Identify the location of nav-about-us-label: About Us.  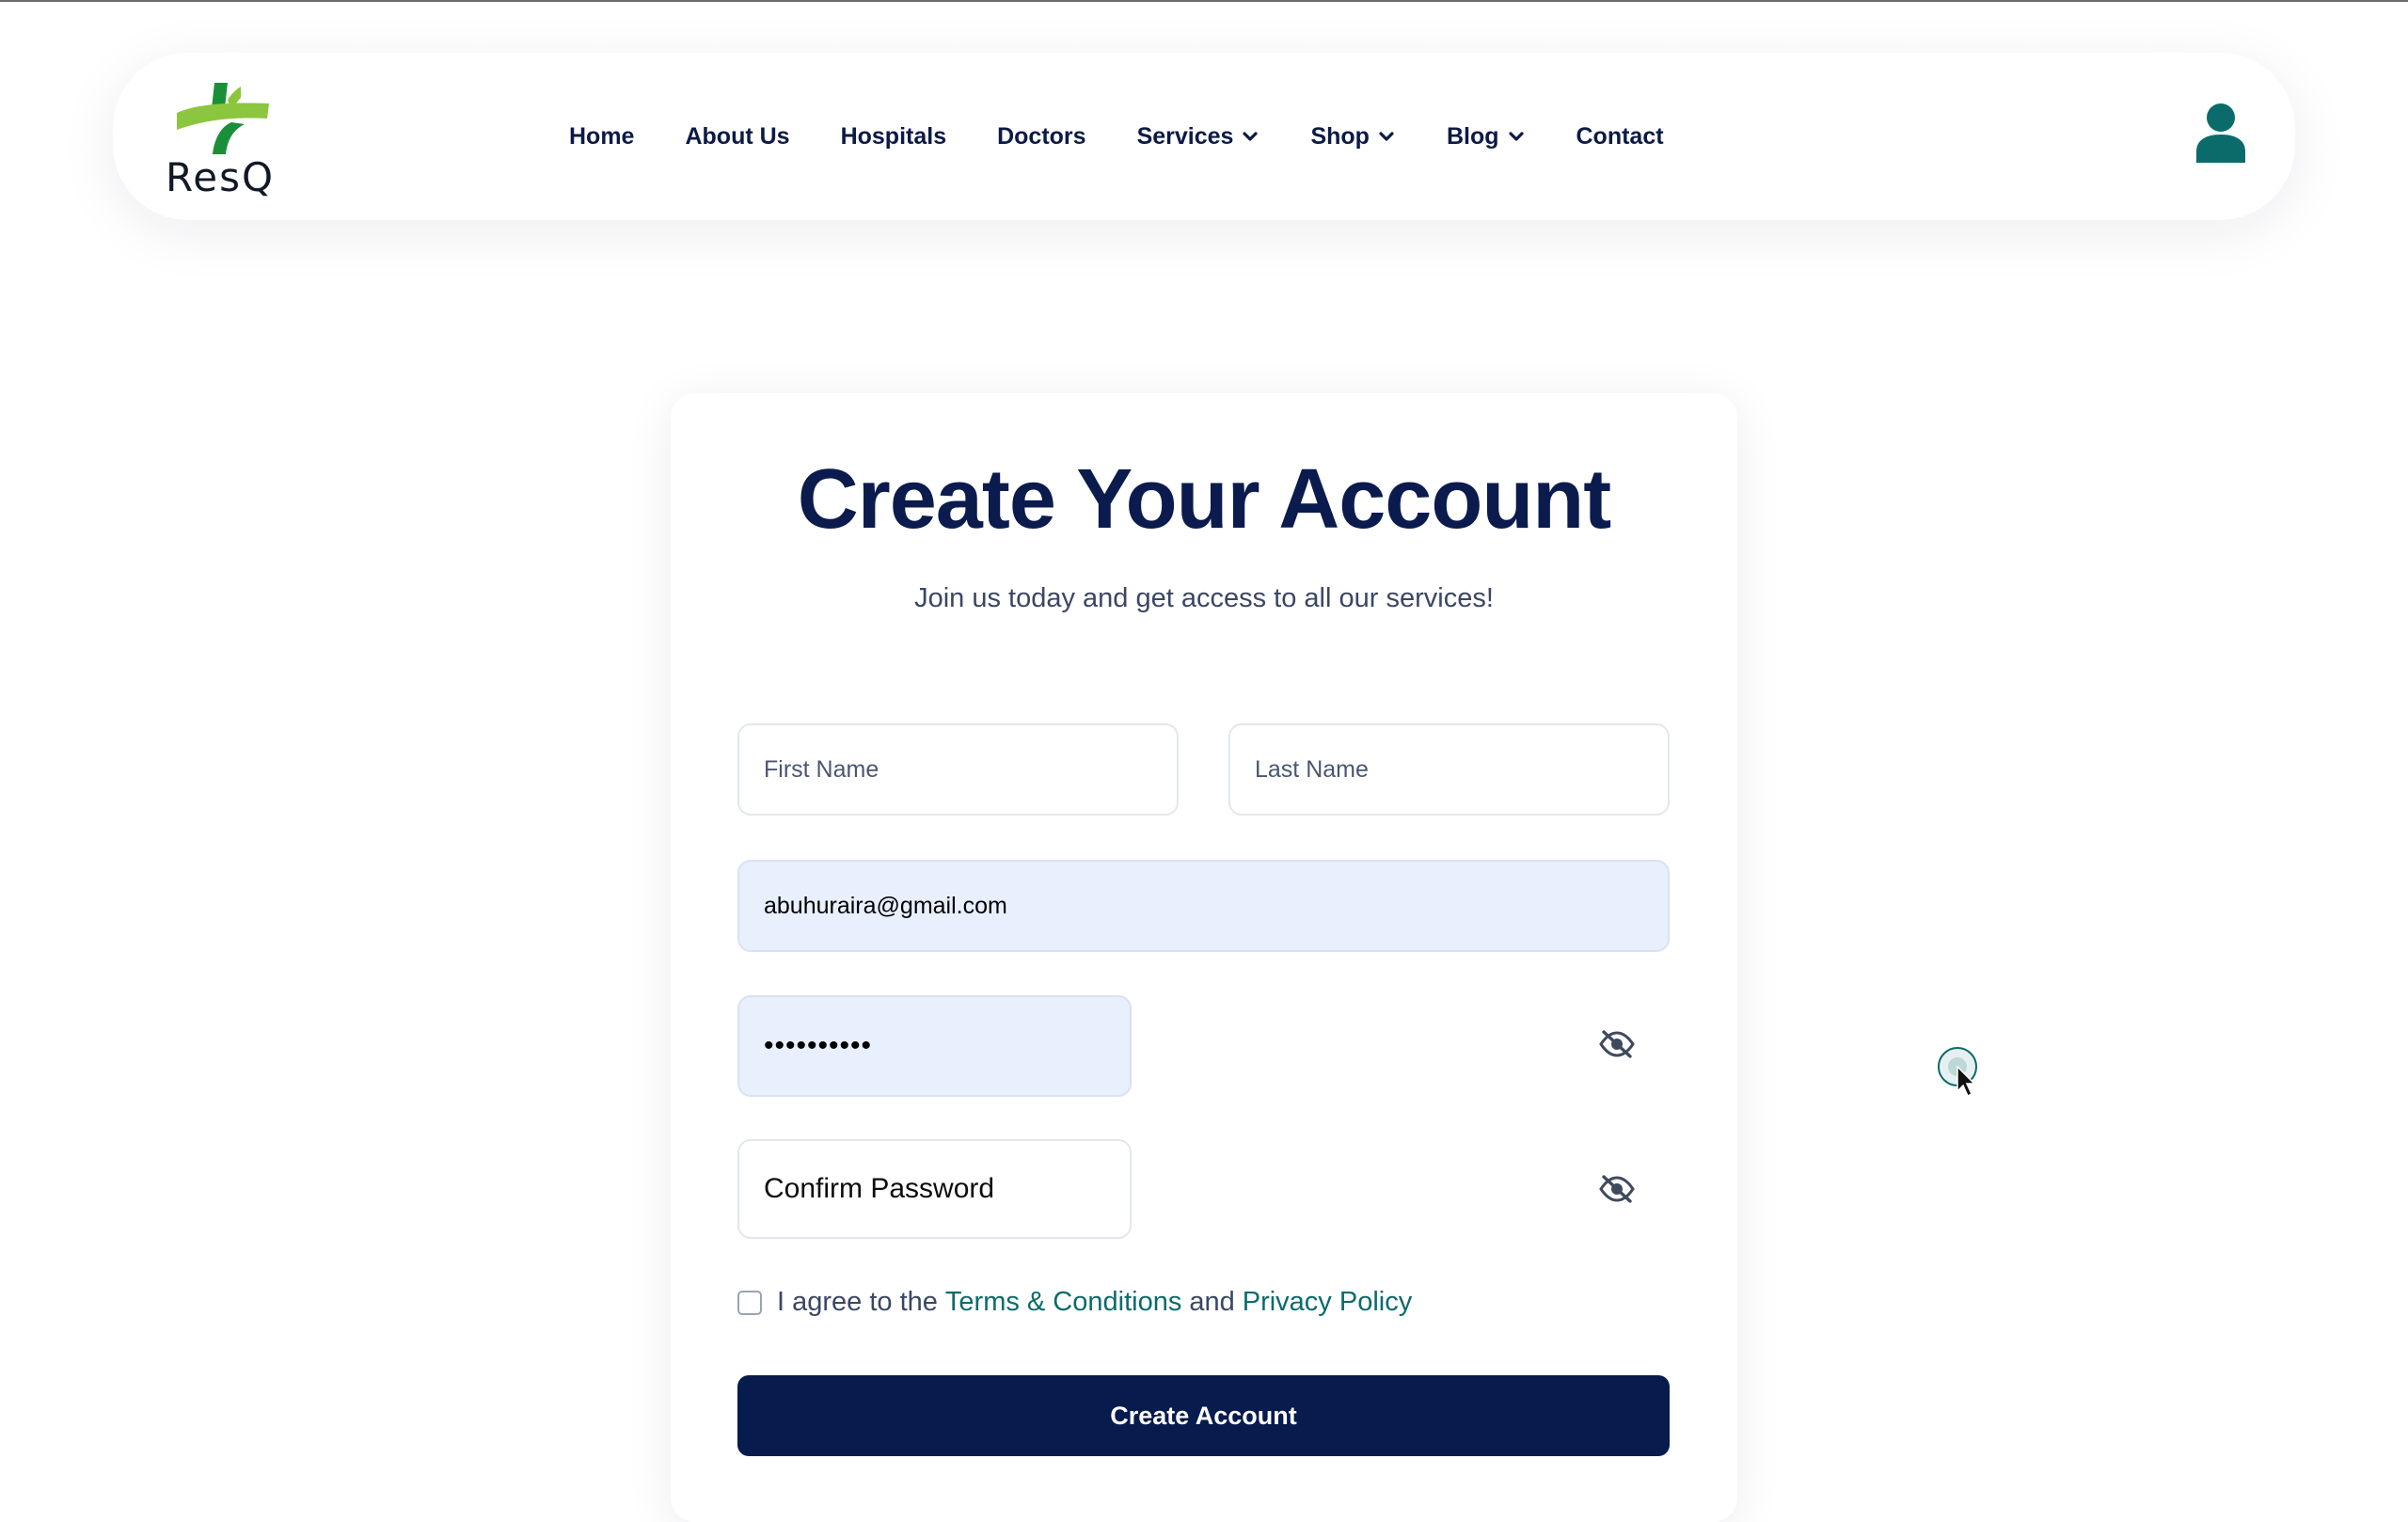
(738, 136).